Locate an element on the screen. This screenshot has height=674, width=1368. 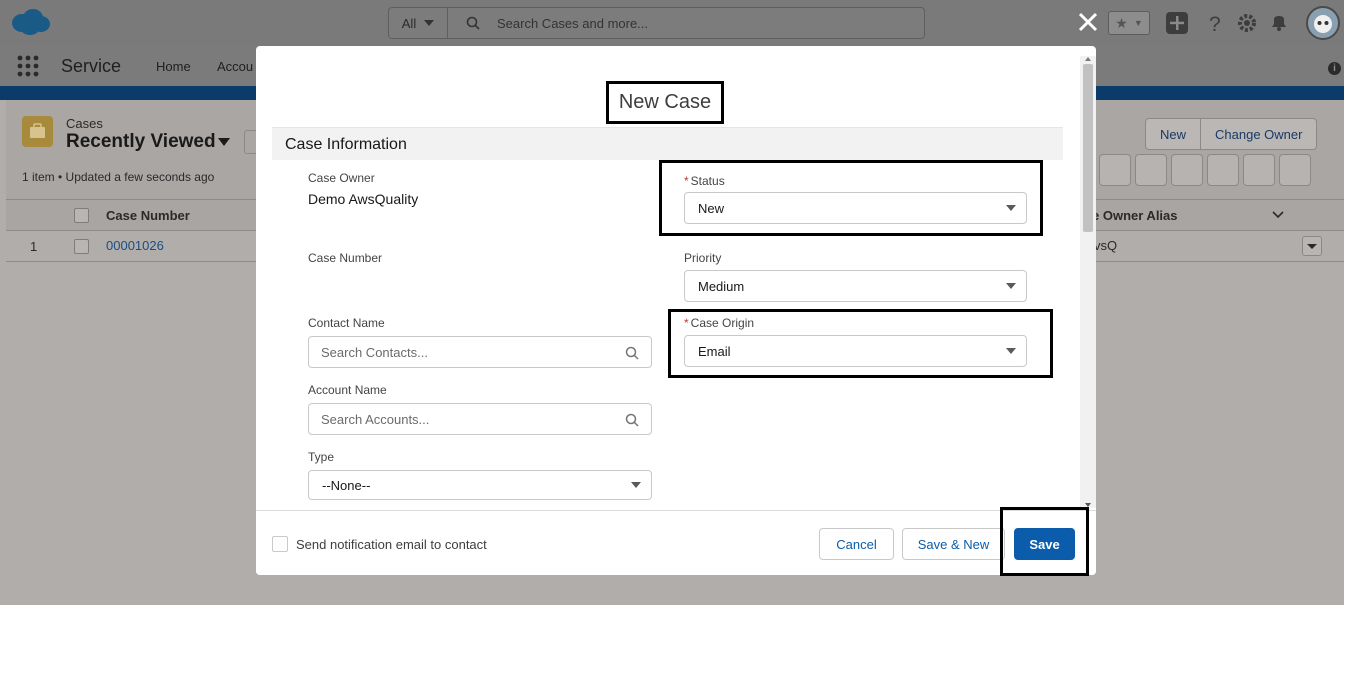
info-icon: i is located at coordinates (1334, 68).